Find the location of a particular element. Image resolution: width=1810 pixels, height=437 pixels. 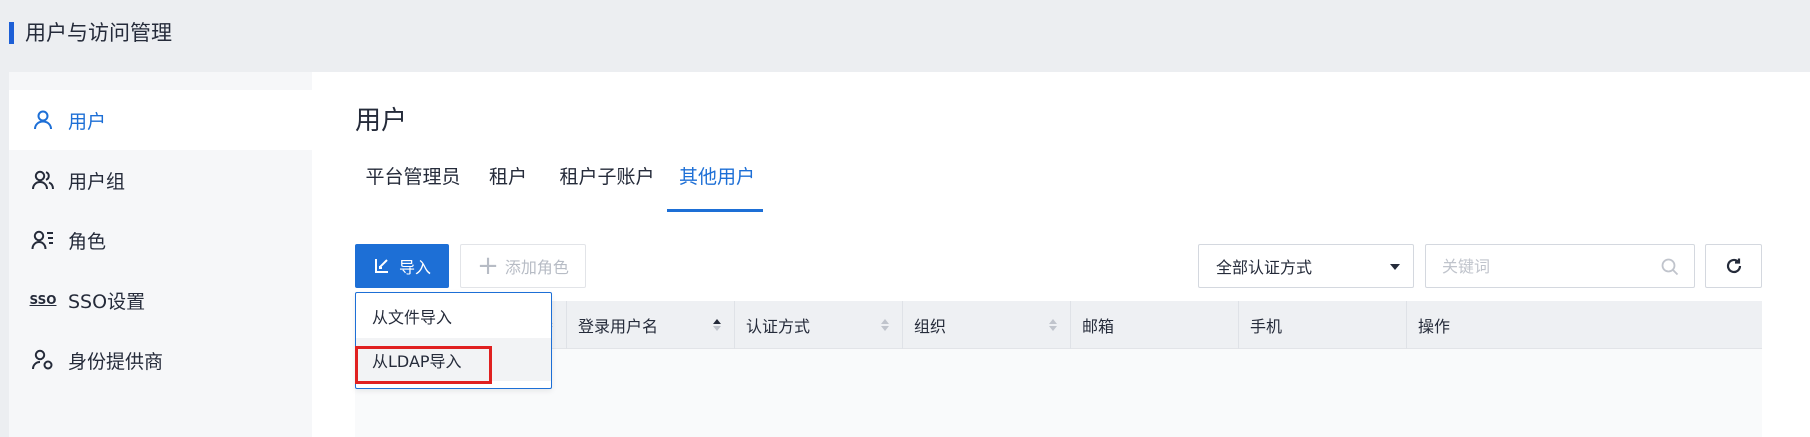

sso-icon: SSO is located at coordinates (43, 300).